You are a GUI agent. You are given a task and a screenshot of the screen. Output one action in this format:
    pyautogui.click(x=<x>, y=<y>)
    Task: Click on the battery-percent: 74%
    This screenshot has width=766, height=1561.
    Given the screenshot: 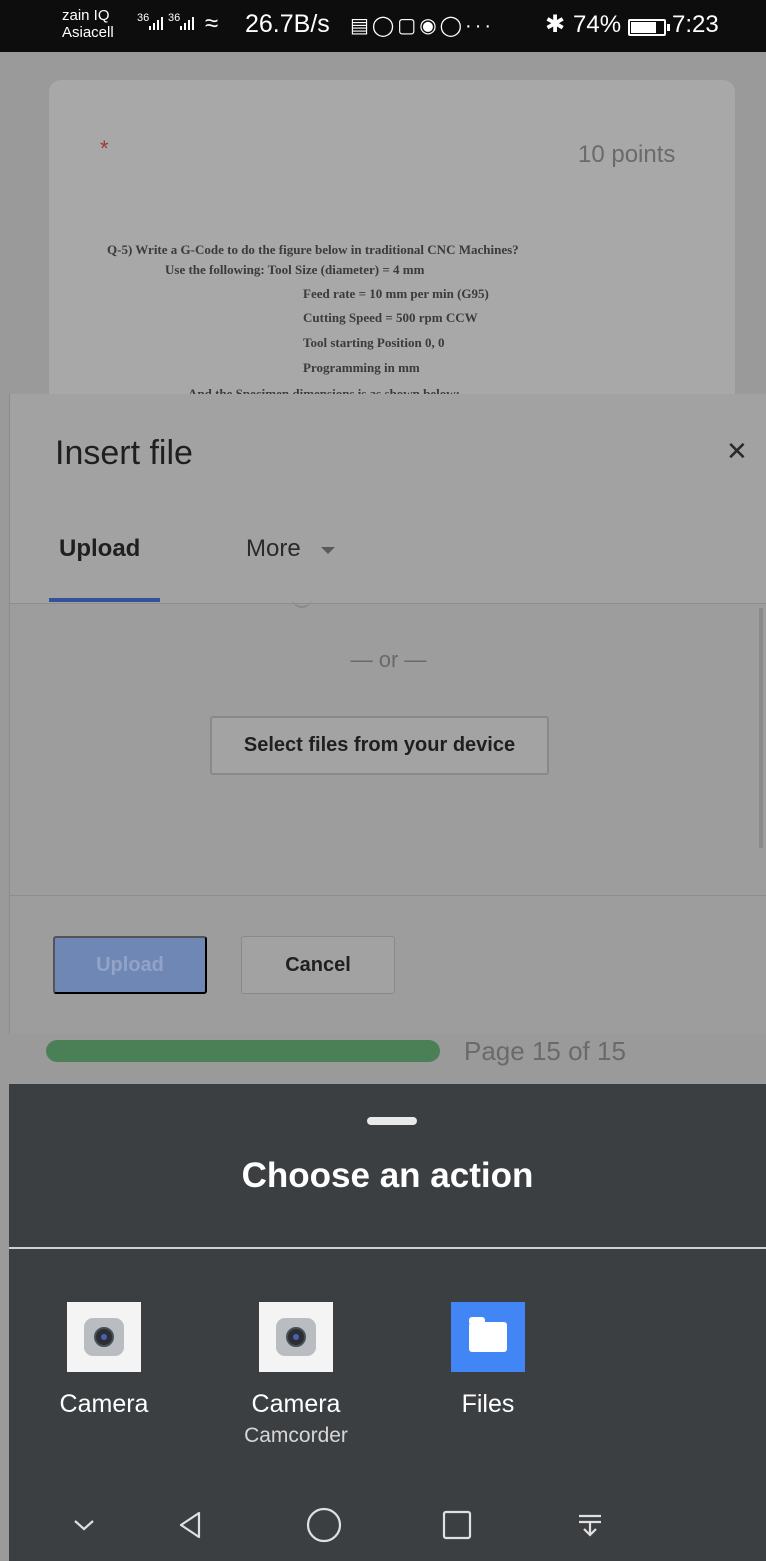 What is the action you would take?
    pyautogui.click(x=597, y=24)
    